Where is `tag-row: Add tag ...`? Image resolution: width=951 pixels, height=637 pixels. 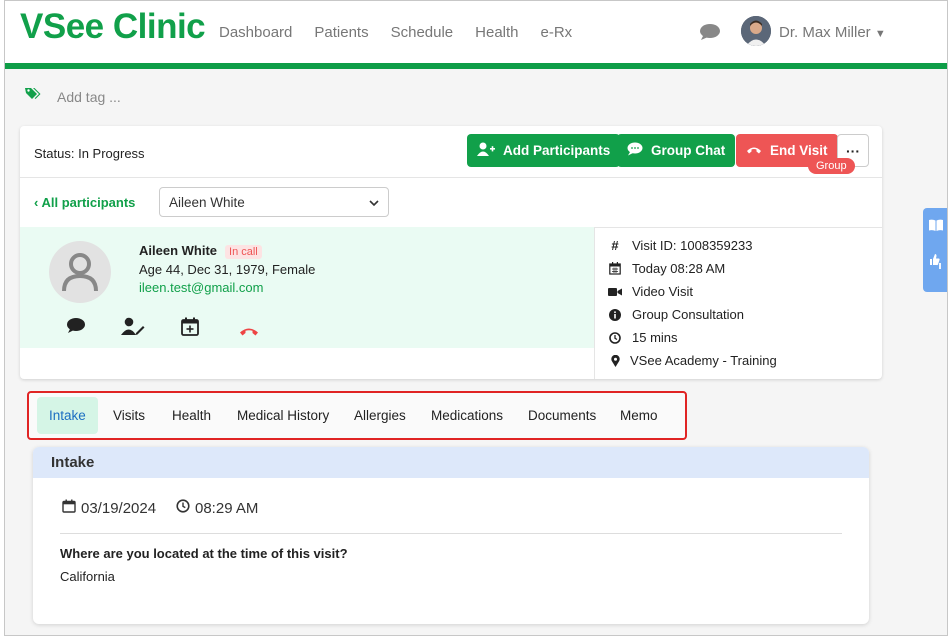 tag-row: Add tag ... is located at coordinates (73, 96).